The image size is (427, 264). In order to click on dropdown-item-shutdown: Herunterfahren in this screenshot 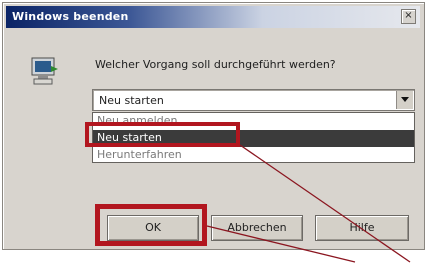, I will do `click(253, 155)`.